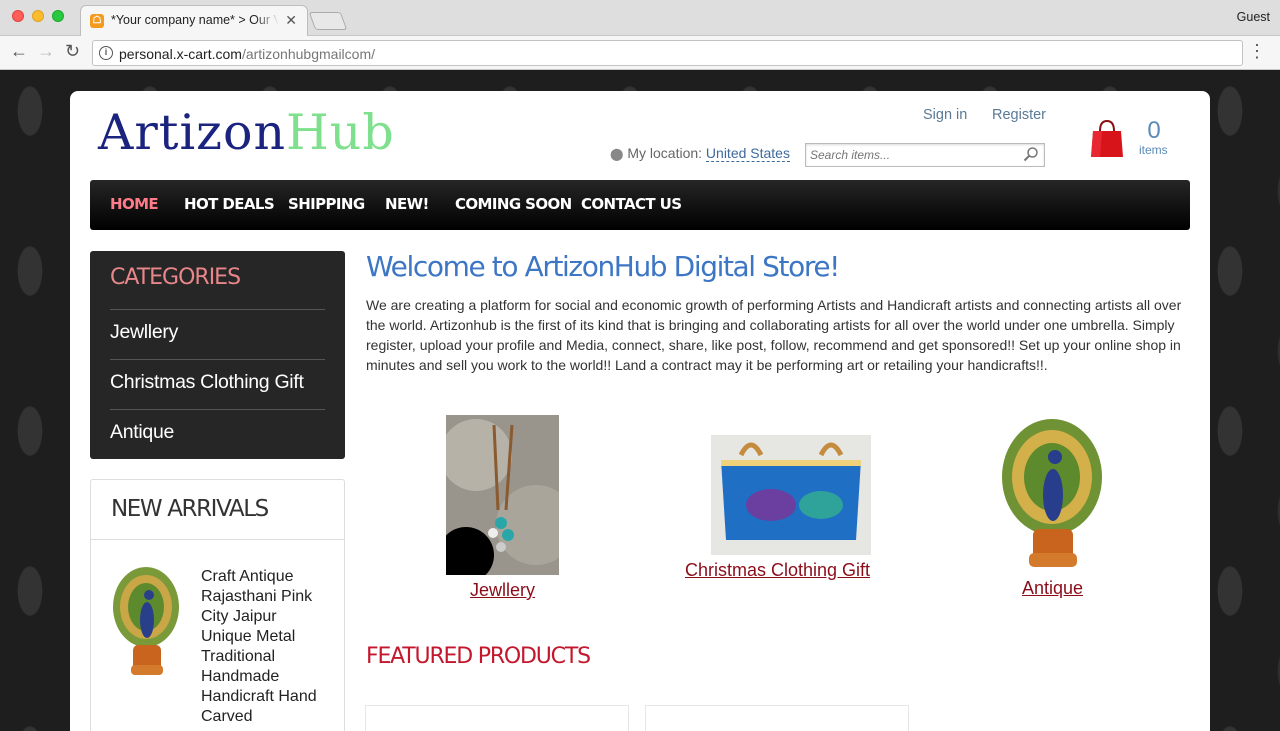 The width and height of the screenshot is (1280, 731). Describe the element at coordinates (1154, 131) in the screenshot. I see `cart-count: 0` at that location.